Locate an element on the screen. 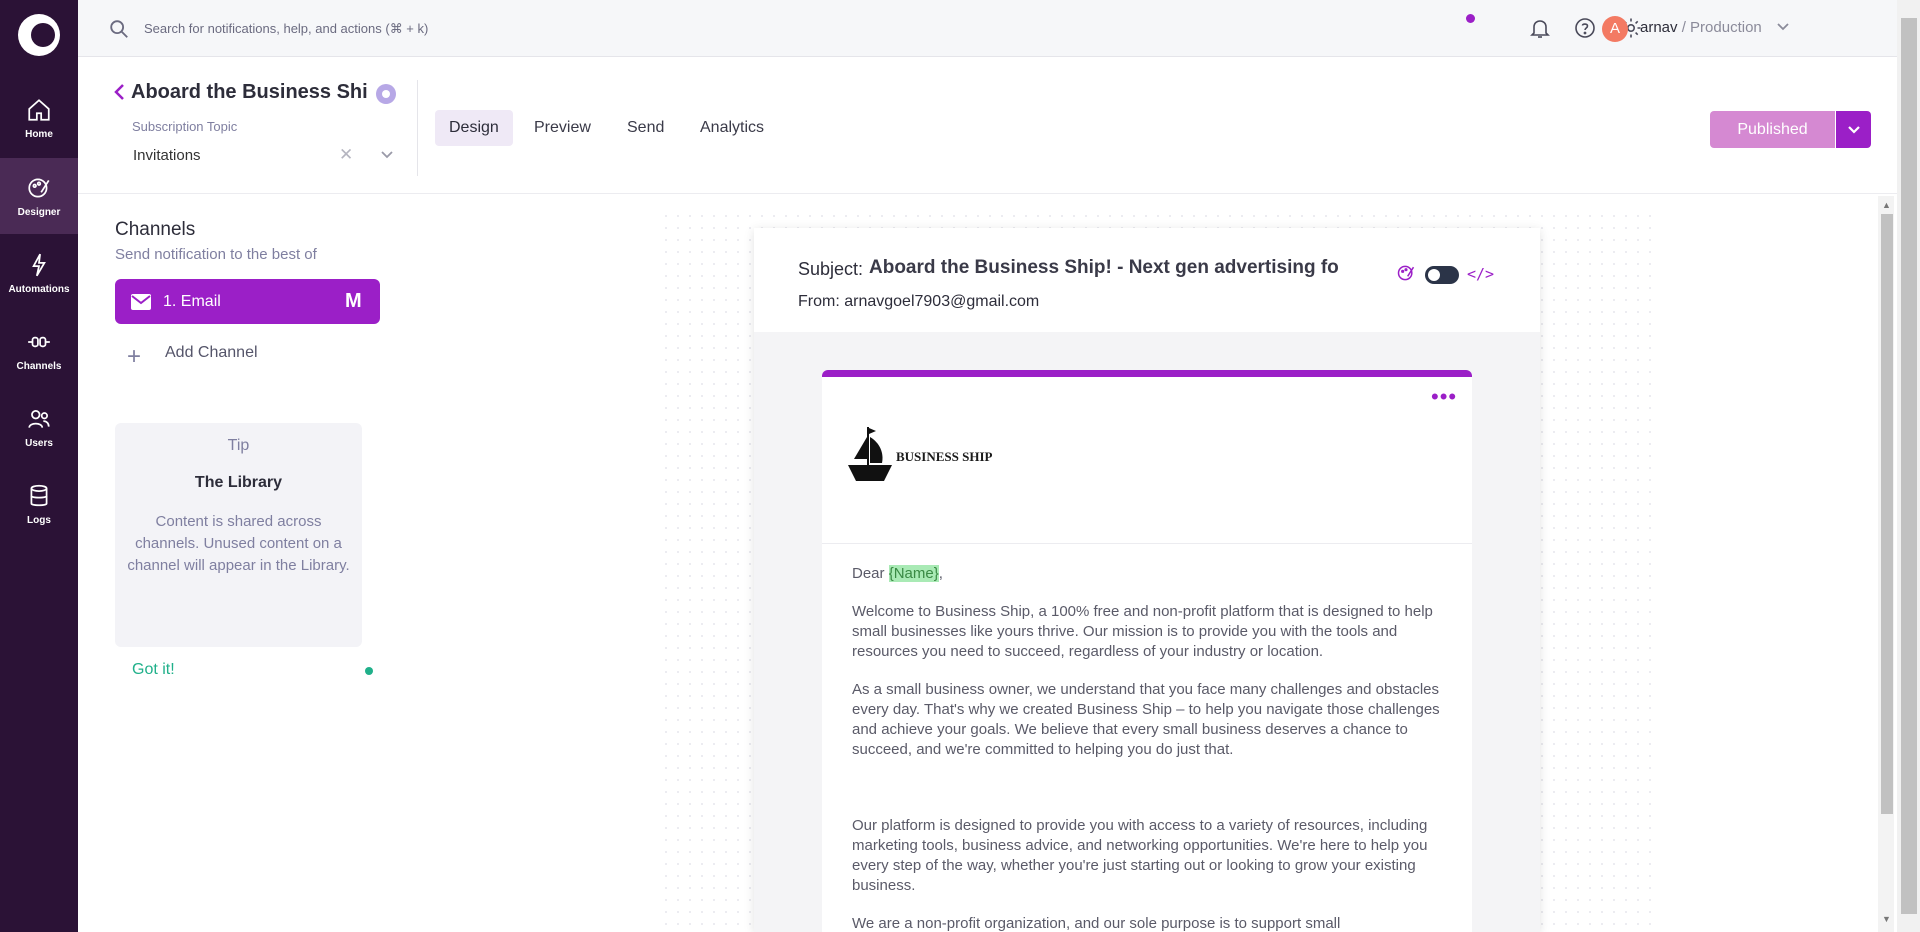  plus-icon: + is located at coordinates (134, 357).